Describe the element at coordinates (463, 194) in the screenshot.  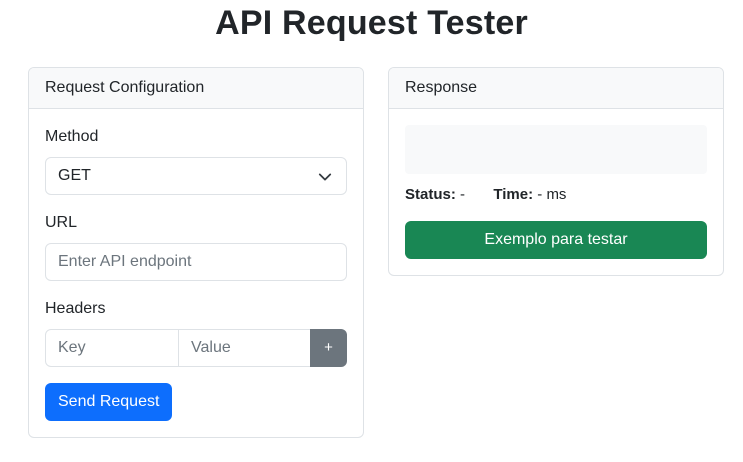
I see `status-value: -` at that location.